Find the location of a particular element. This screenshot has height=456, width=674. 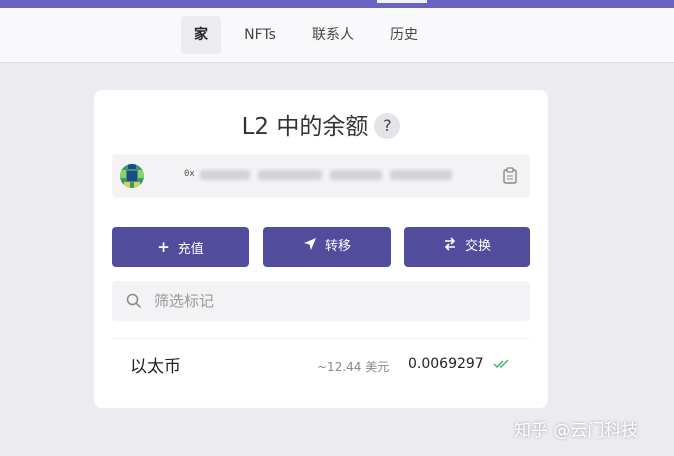

swap-button: 交换 is located at coordinates (467, 247).